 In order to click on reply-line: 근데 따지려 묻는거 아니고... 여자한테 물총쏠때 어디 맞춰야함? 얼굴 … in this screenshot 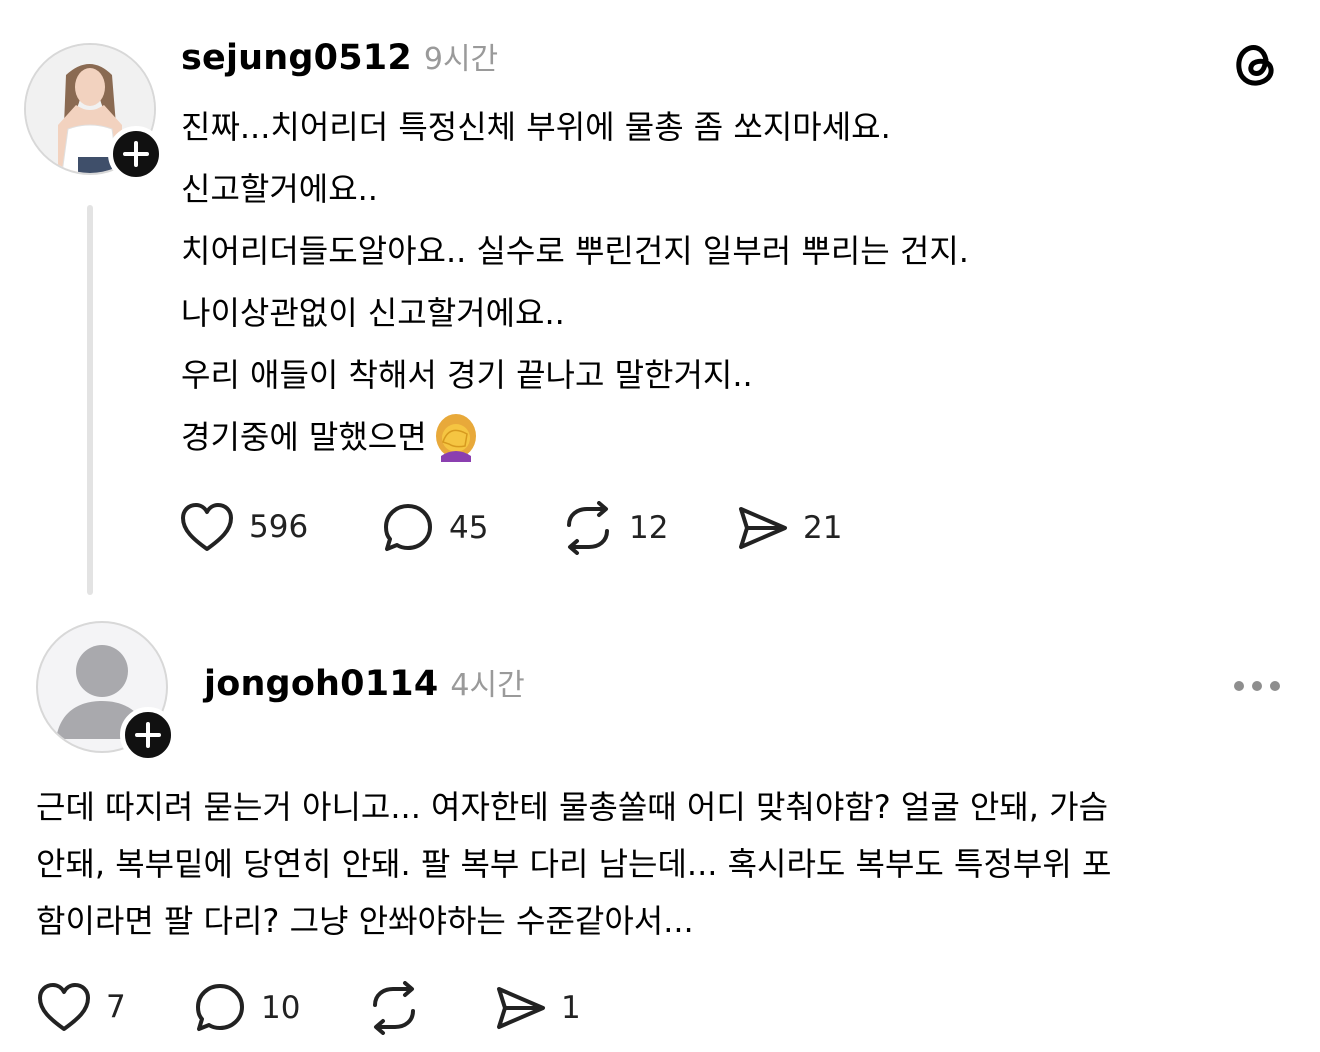, I will do `click(572, 807)`.